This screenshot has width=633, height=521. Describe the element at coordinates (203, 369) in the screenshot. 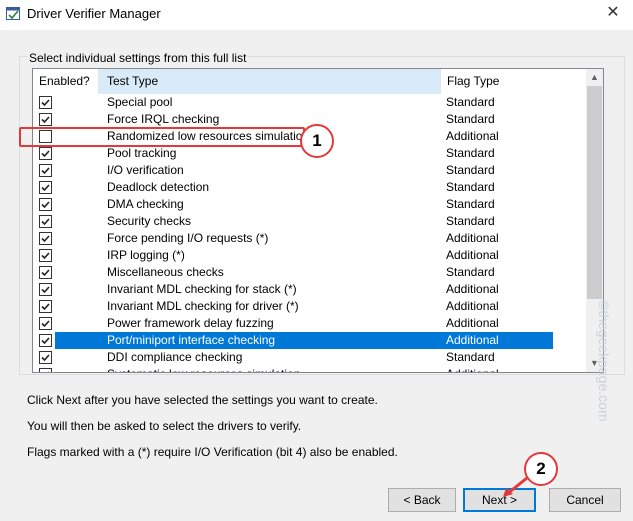

I see `test-type-cell: Systematic low resources simulation` at that location.